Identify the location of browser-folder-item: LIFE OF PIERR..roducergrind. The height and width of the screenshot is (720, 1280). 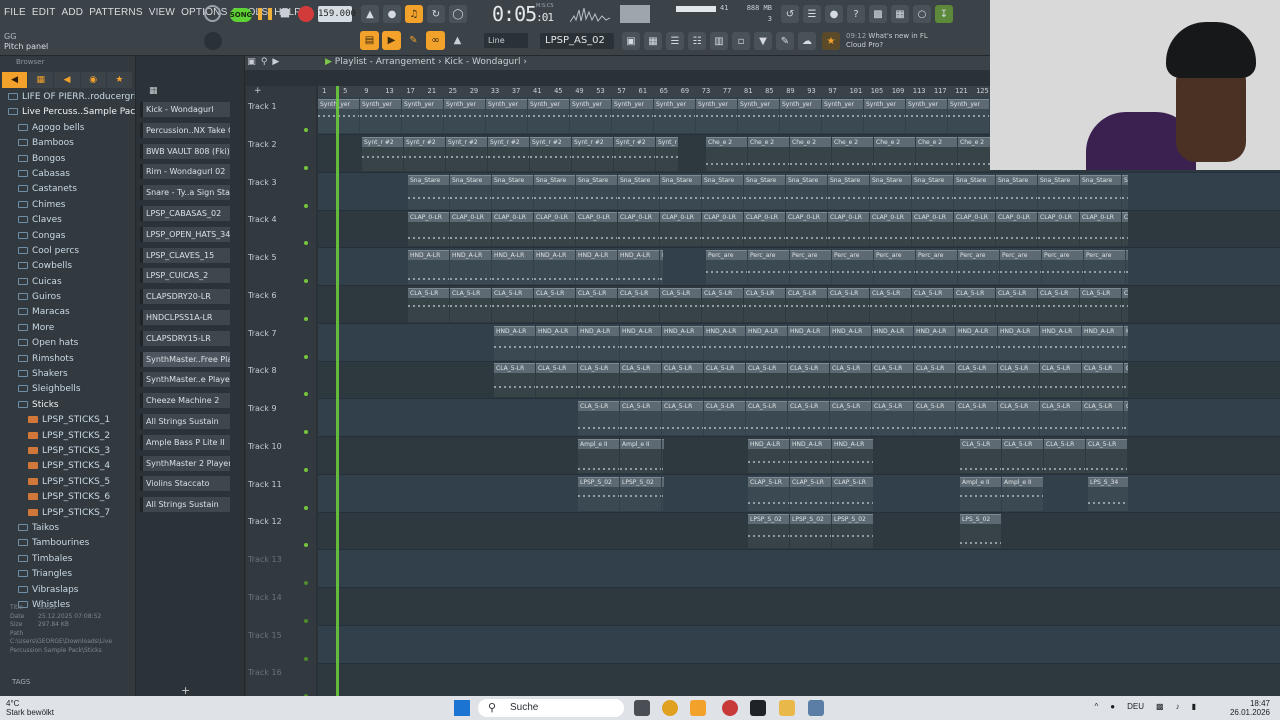
(71, 97).